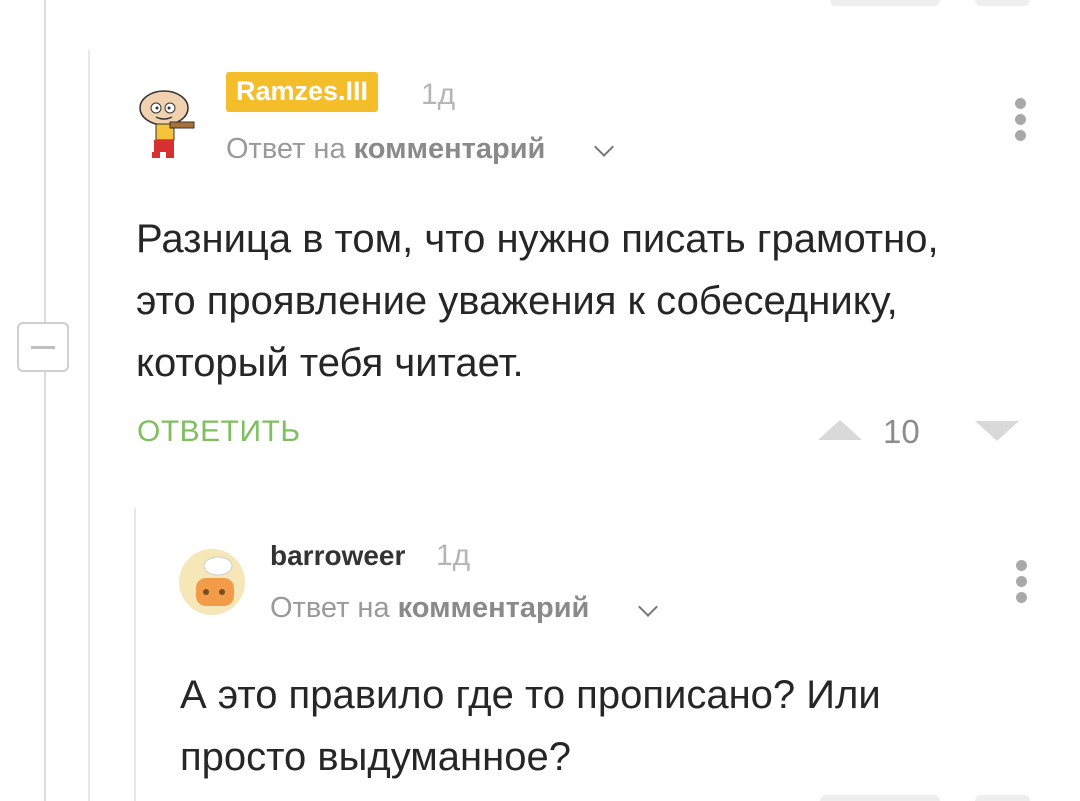 The image size is (1080, 801). I want to click on username-link: barroweer, so click(337, 556).